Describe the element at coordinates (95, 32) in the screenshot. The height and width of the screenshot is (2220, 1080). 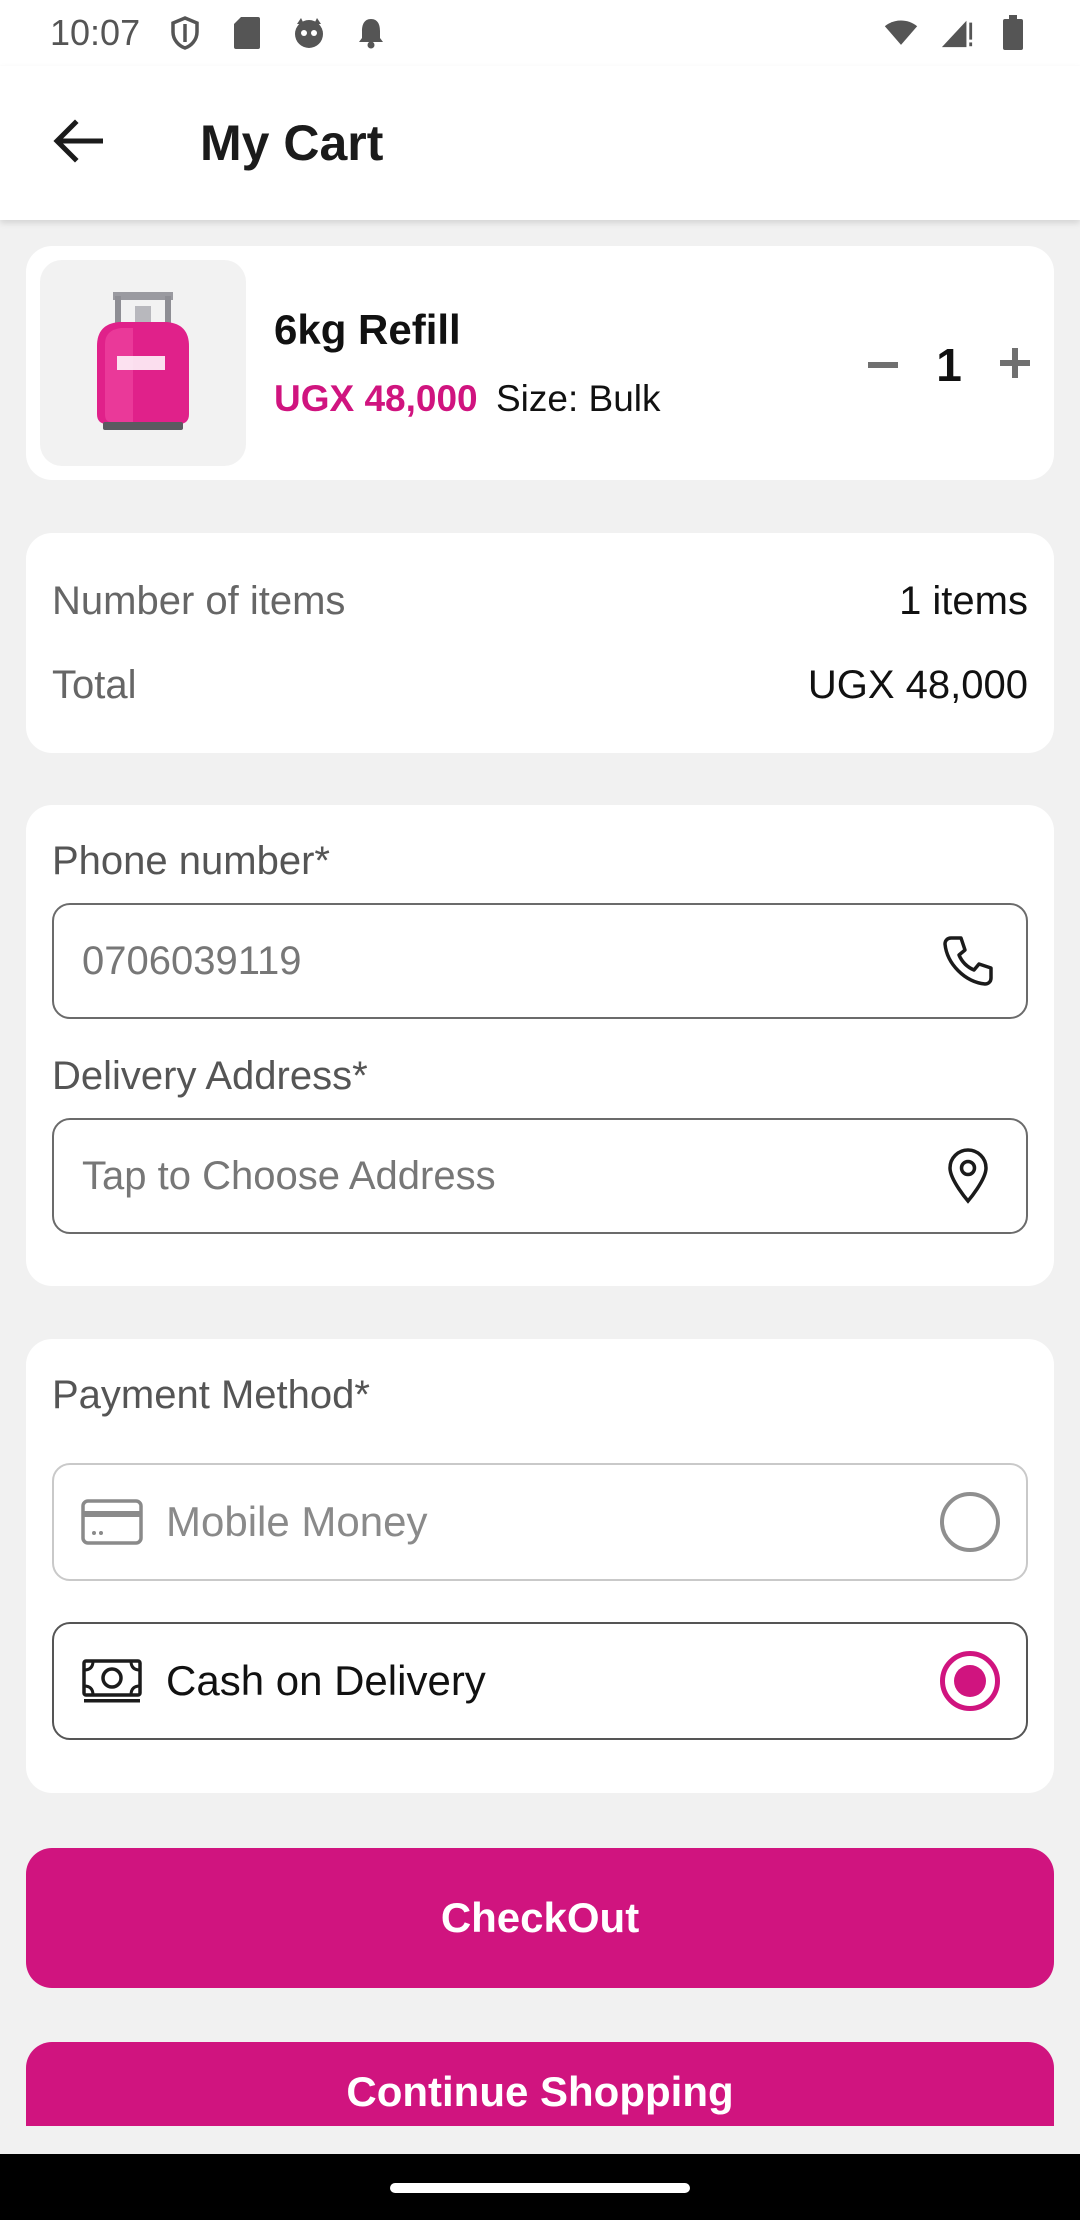
I see `status-time: 10:07` at that location.